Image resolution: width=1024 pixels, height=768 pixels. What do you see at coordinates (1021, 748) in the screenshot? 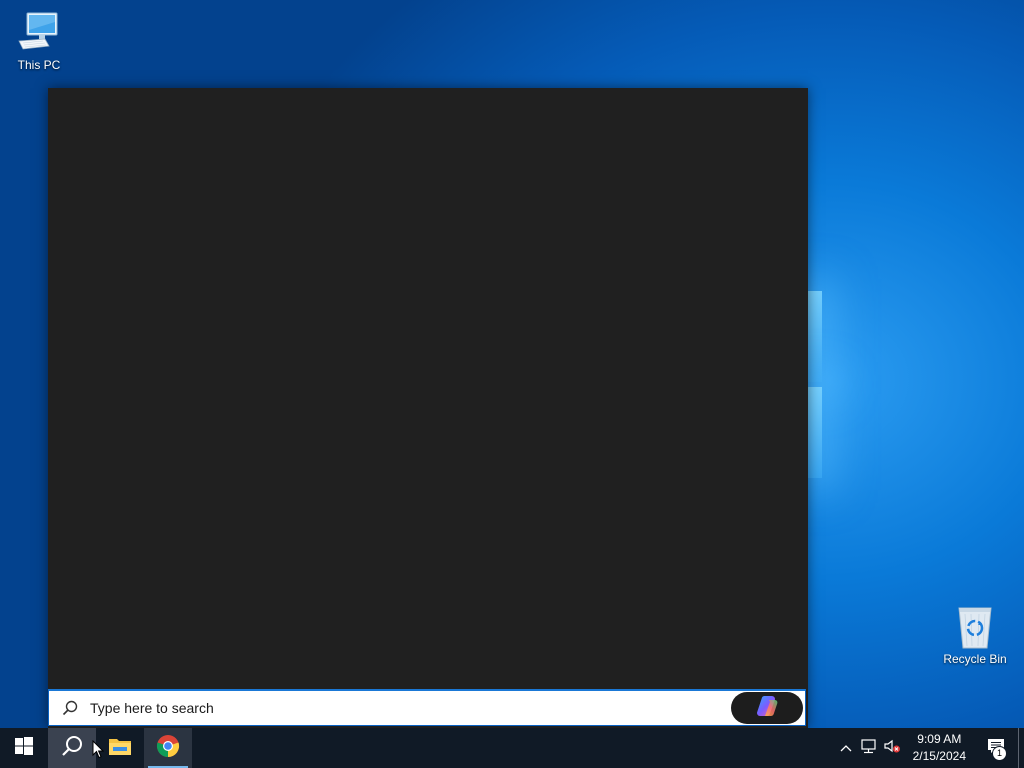
I see `show-desktop-button` at bounding box center [1021, 748].